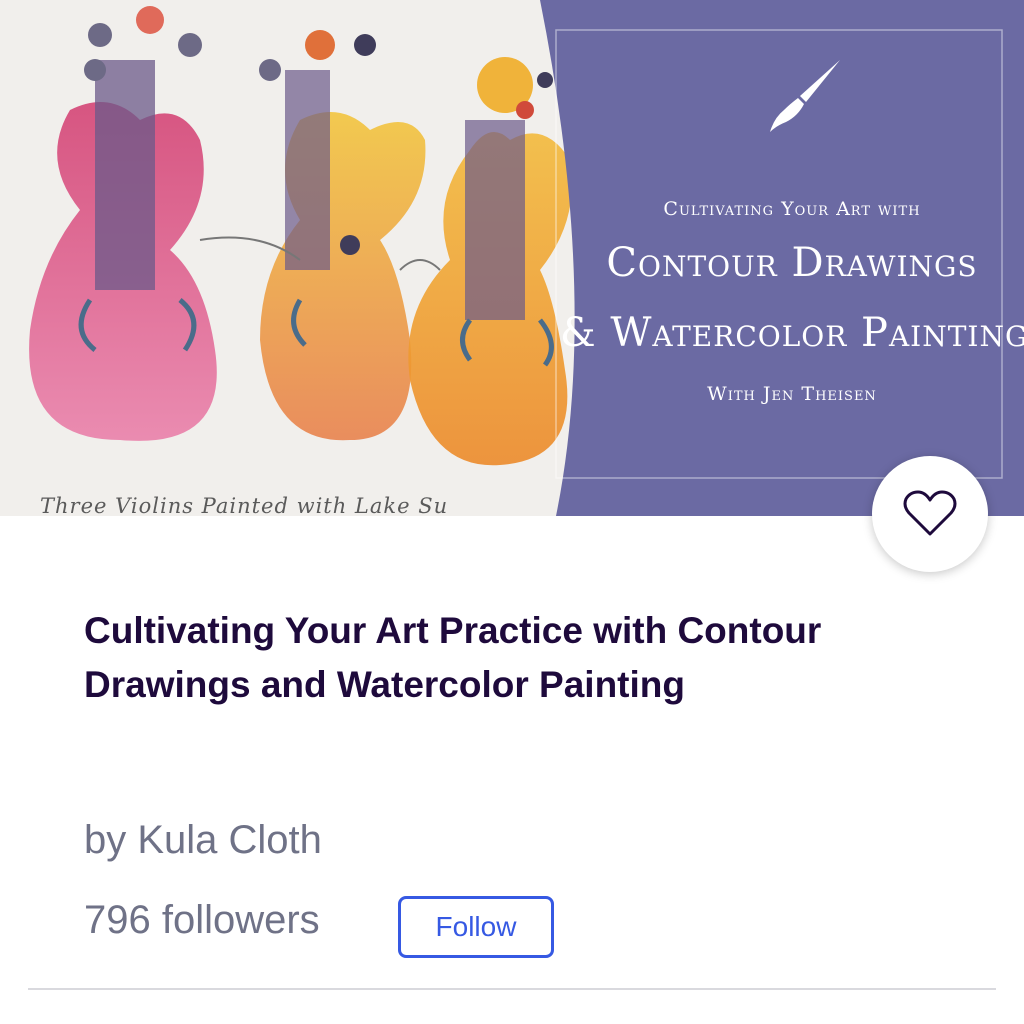 This screenshot has width=1024, height=1024. I want to click on save-event-button, so click(930, 514).